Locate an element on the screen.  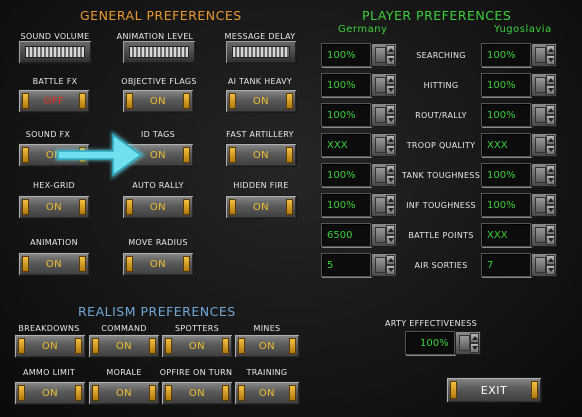
ai-tank-heavy-toggle: ON is located at coordinates (261, 101).